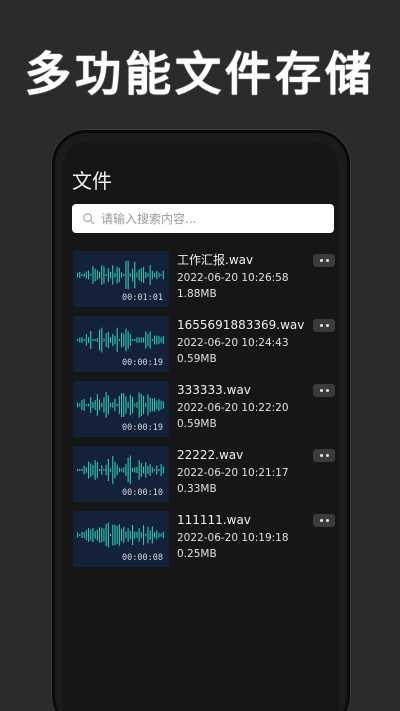  Describe the element at coordinates (214, 520) in the screenshot. I see `file-name: 111111.wav` at that location.